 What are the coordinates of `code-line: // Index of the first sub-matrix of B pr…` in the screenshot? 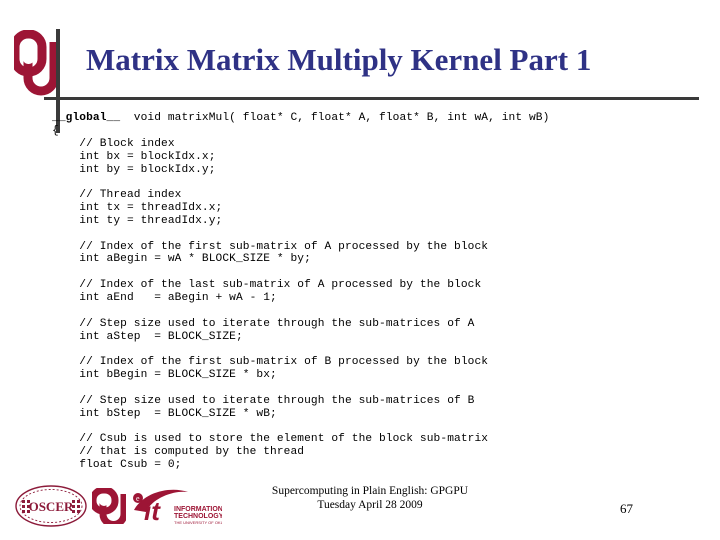 It's located at (270, 362).